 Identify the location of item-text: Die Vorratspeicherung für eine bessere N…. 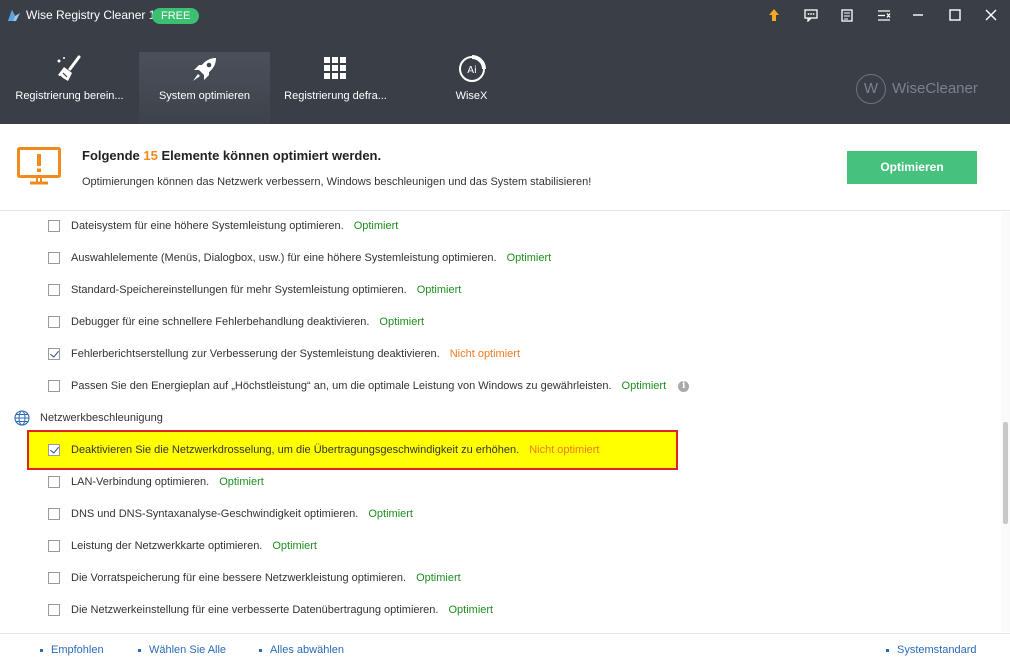
(239, 578).